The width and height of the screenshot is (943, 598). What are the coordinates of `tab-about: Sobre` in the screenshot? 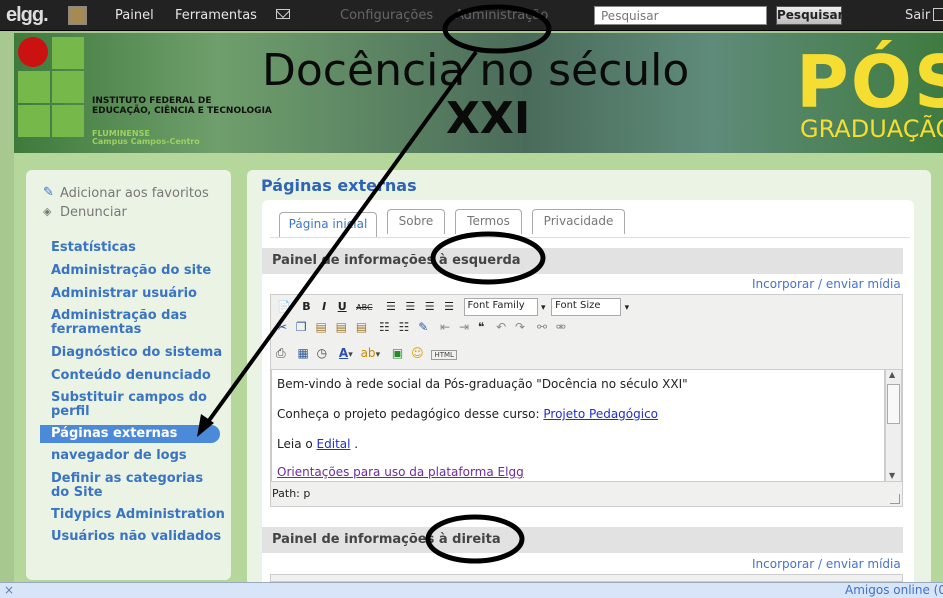 It's located at (416, 221).